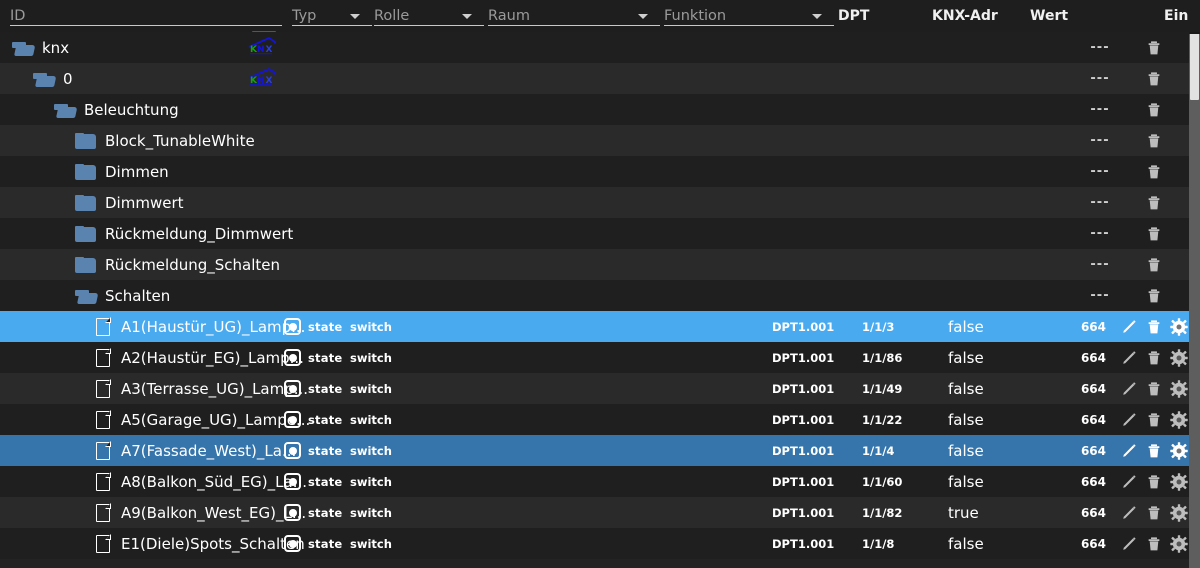 This screenshot has height=568, width=1200. What do you see at coordinates (594, 233) in the screenshot?
I see `tree-folder-row: Rückmeldung_Dimmwert ---` at bounding box center [594, 233].